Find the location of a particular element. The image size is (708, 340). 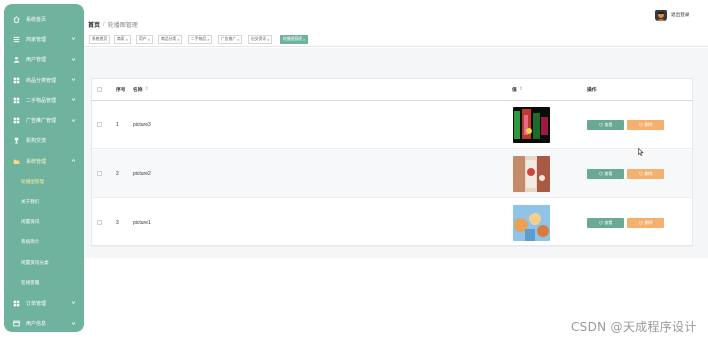

sidebar-subitem-news-category: 闲置资讯分类 is located at coordinates (44, 263).